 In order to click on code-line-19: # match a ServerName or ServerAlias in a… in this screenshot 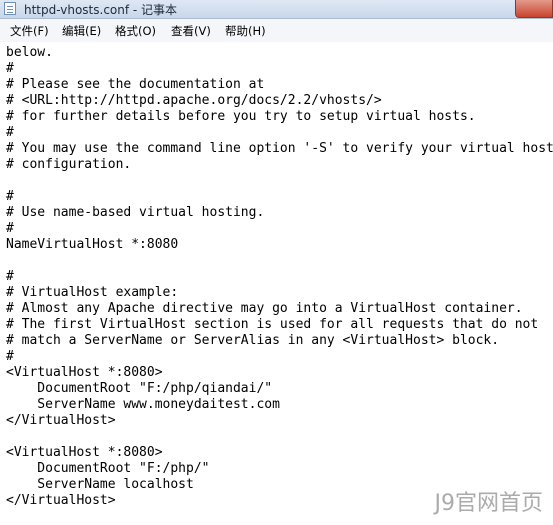, I will do `click(253, 340)`.